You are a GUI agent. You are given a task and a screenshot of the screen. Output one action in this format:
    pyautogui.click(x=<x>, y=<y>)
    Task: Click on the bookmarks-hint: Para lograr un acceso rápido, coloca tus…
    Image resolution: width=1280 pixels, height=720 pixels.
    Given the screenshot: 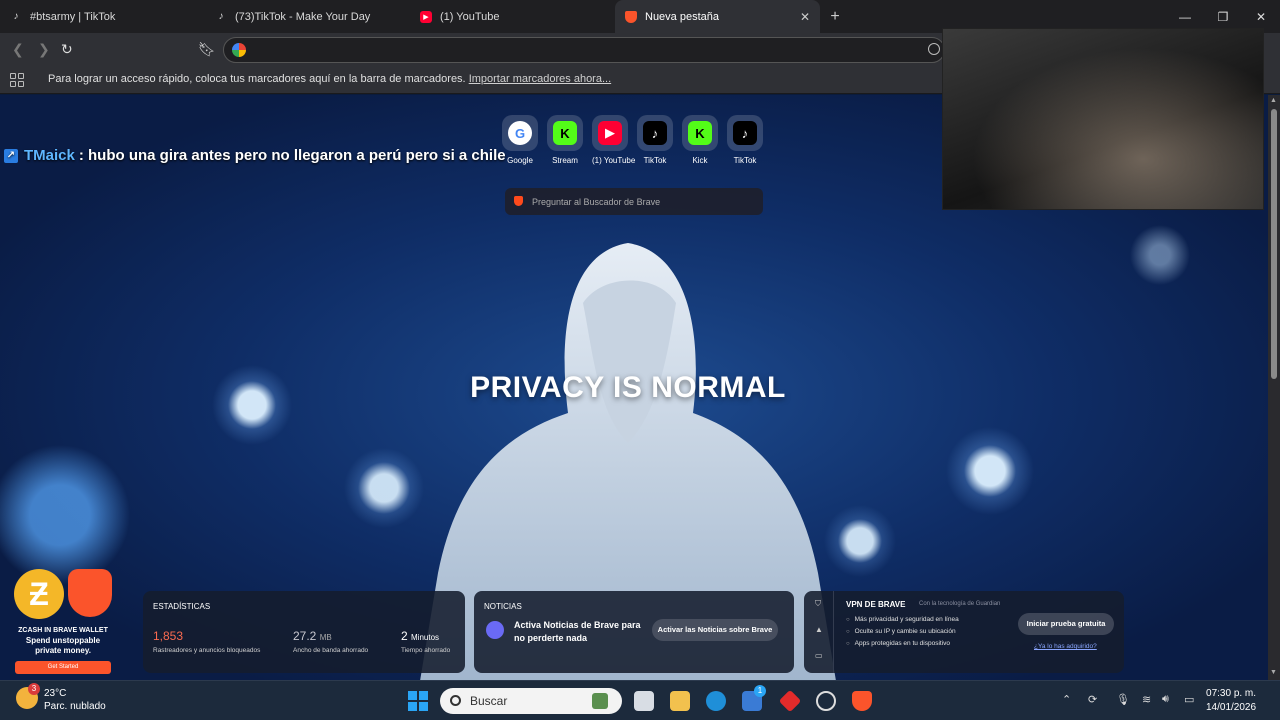 What is the action you would take?
    pyautogui.click(x=329, y=79)
    